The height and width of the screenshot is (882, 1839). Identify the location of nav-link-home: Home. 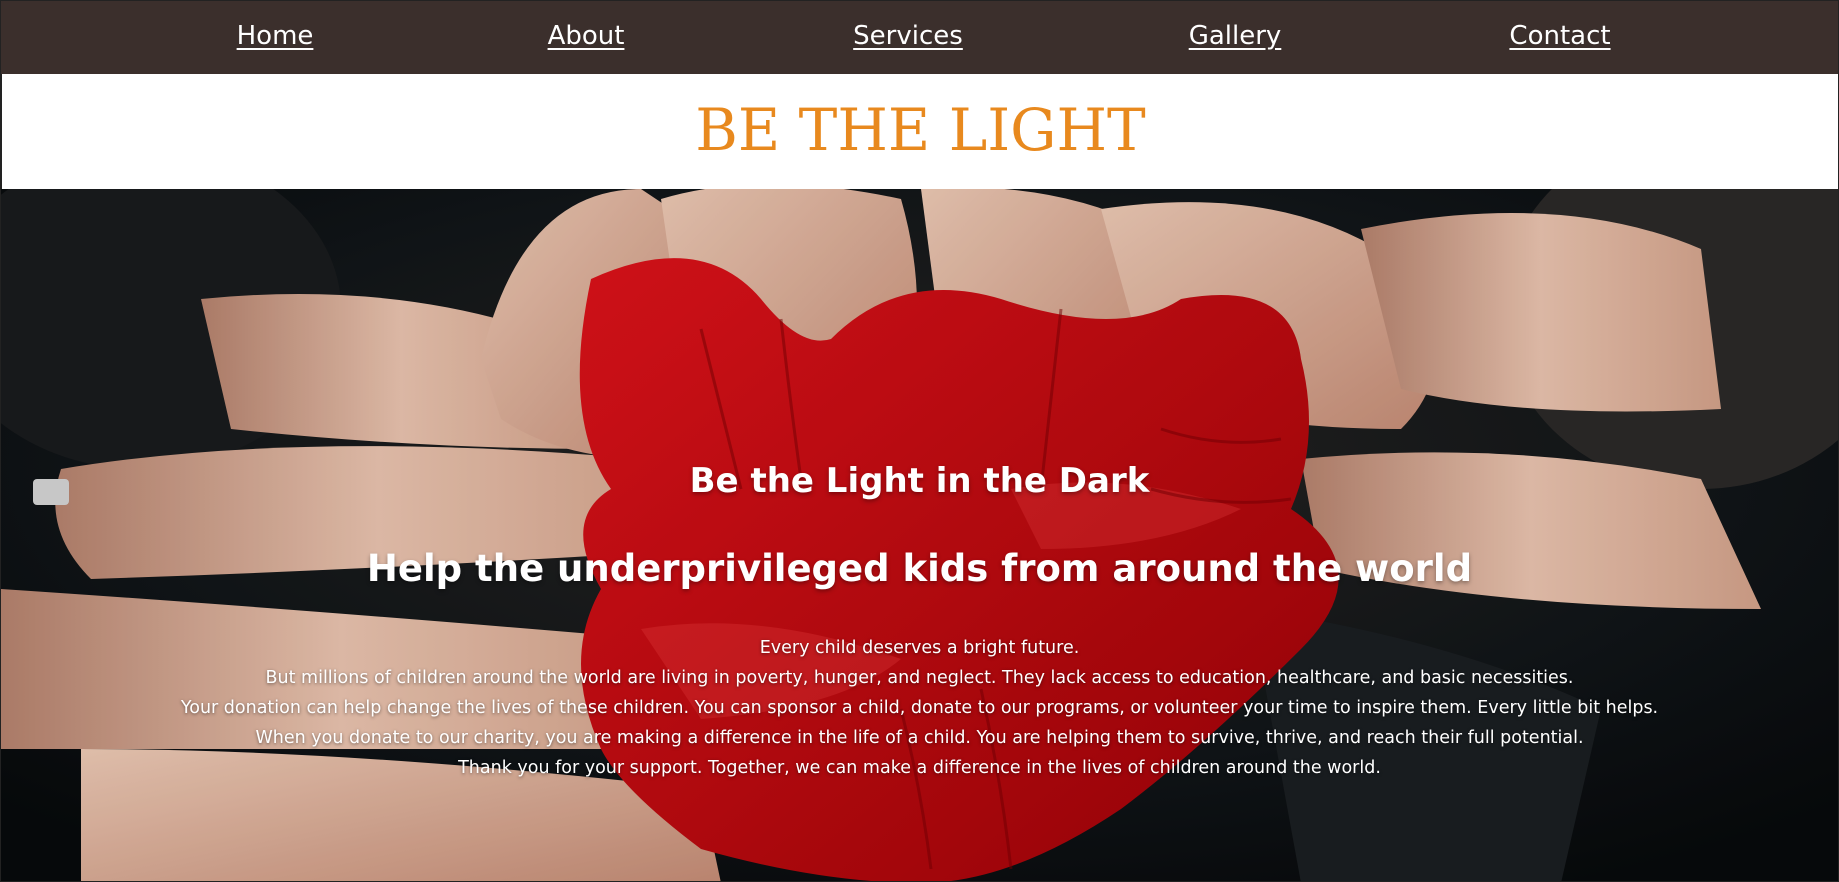
(275, 36).